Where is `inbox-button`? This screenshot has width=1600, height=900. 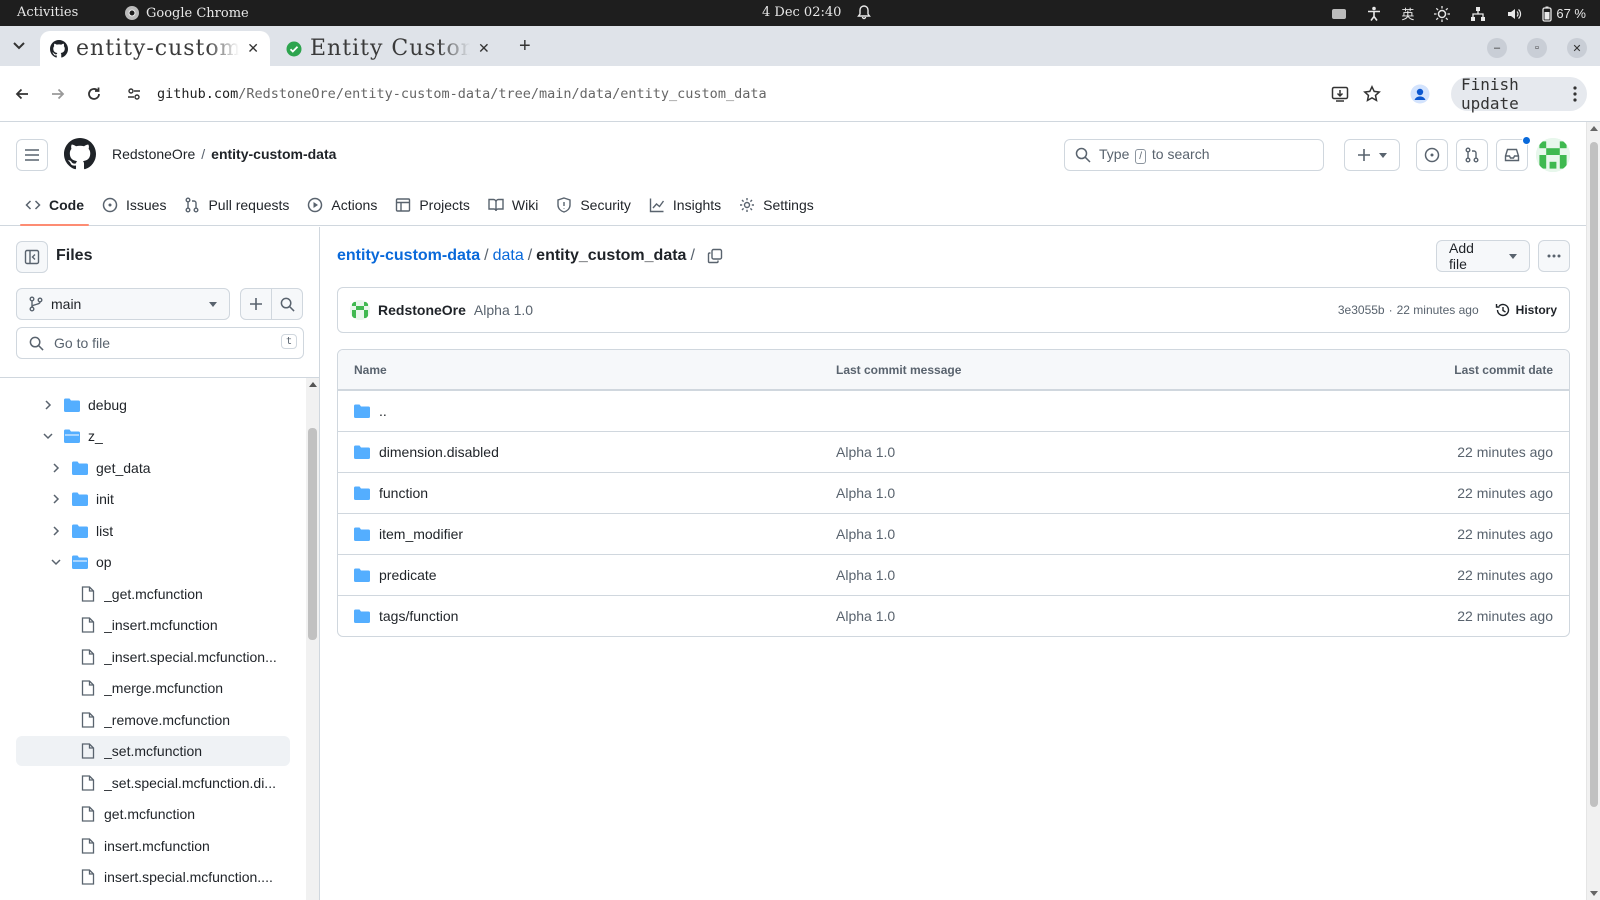 inbox-button is located at coordinates (1513, 153).